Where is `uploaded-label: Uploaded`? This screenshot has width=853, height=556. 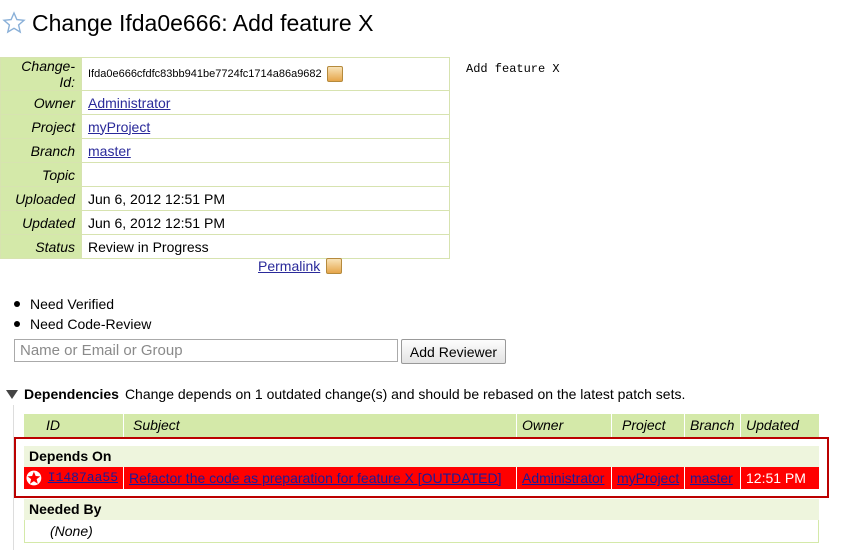
uploaded-label: Uploaded is located at coordinates (41, 198).